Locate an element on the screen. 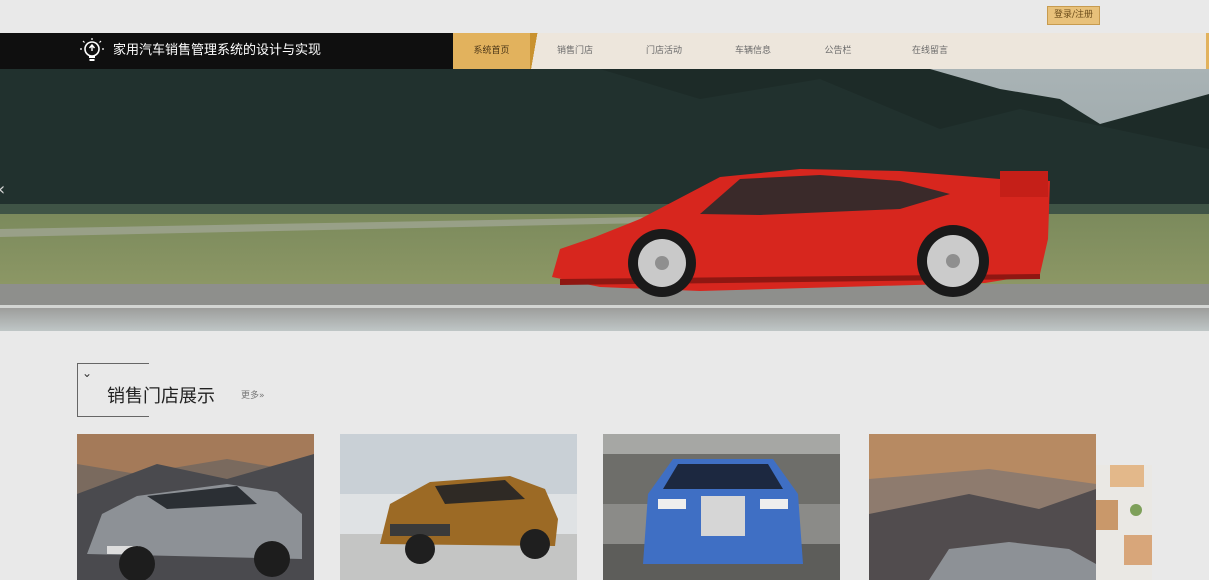 This screenshot has height=580, width=1209. nav-active-edge is located at coordinates (535, 51).